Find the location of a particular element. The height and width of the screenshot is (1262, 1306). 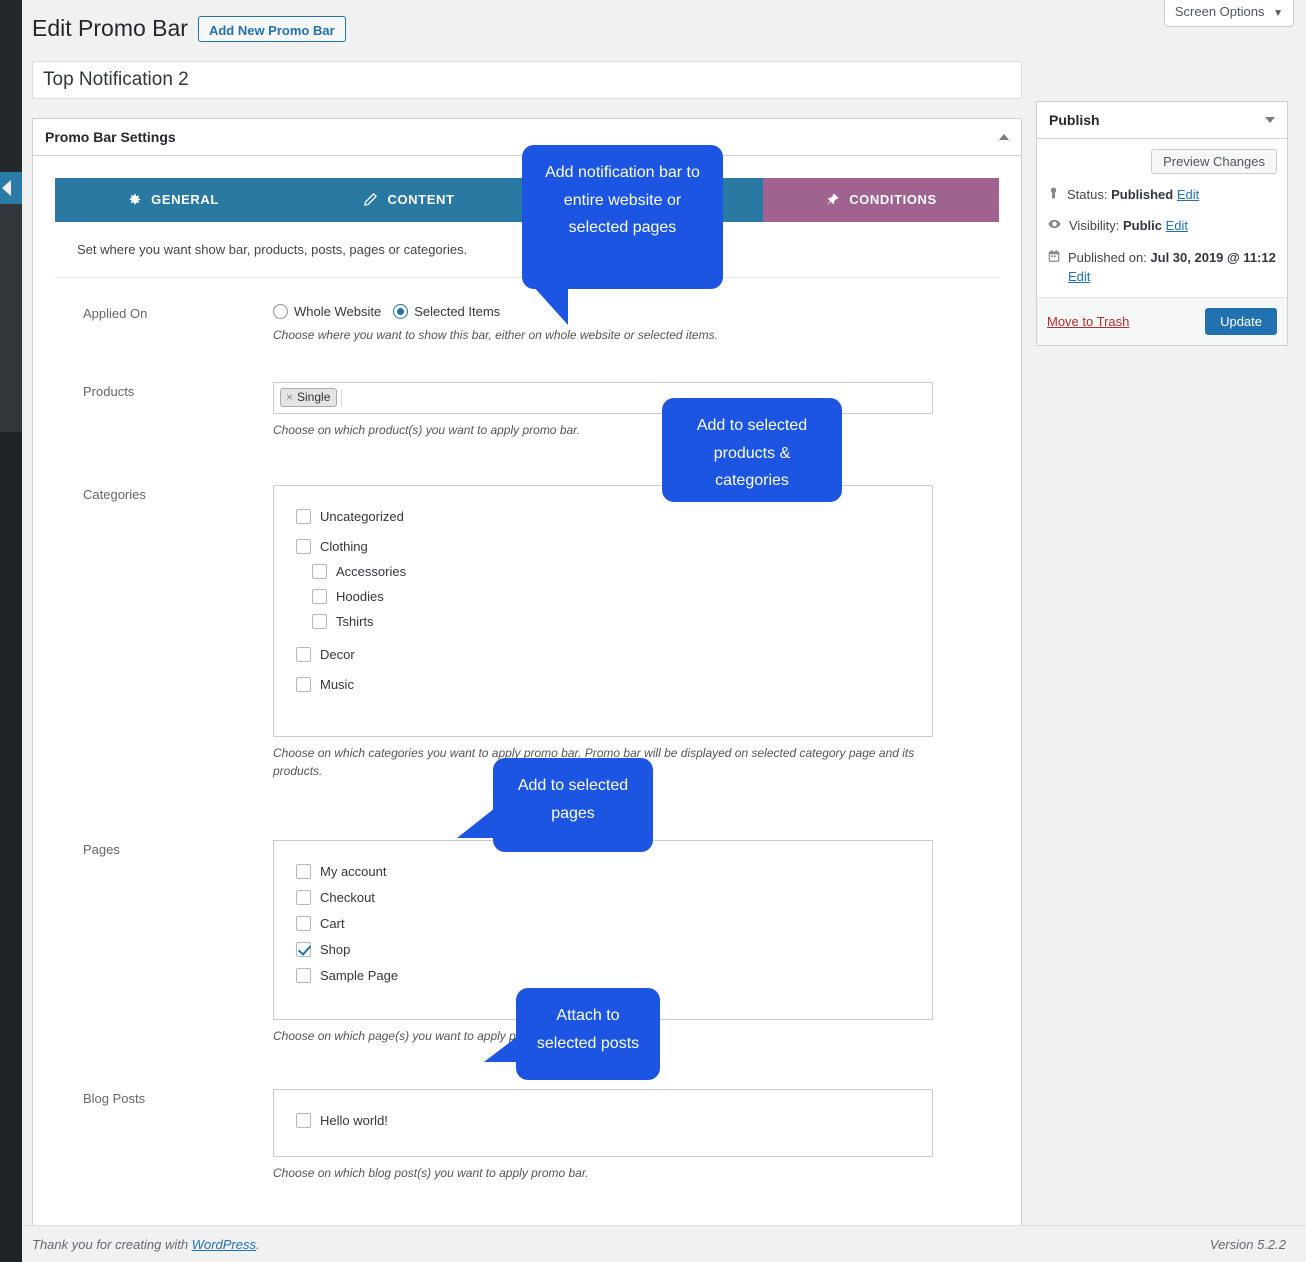

tab-general-label: General is located at coordinates (185, 200).